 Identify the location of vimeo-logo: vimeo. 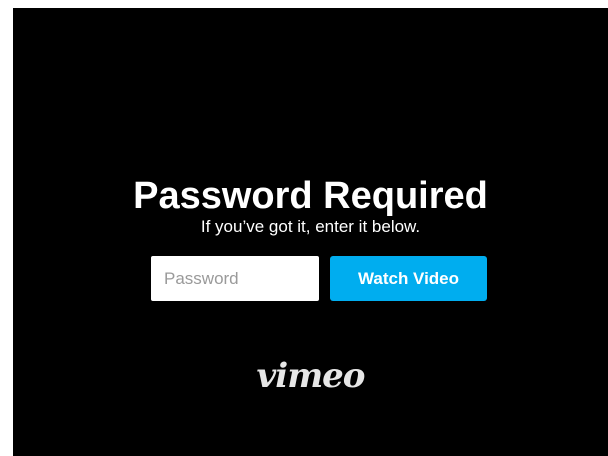
(311, 376).